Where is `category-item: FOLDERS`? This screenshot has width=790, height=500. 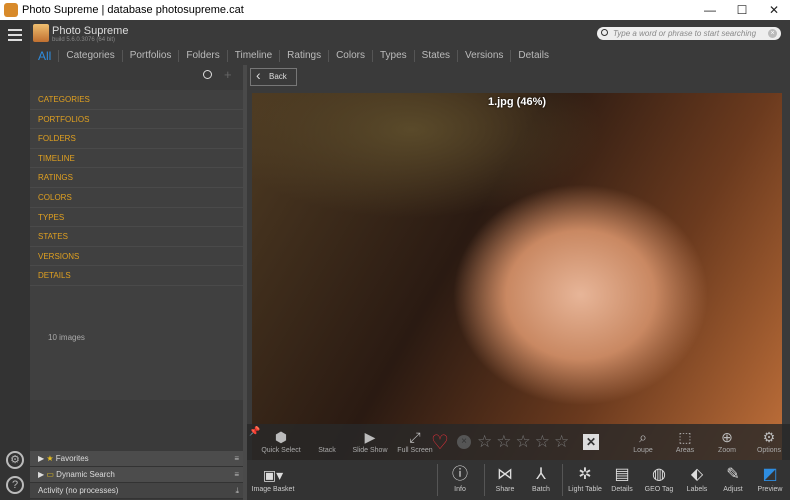 category-item: FOLDERS is located at coordinates (136, 139).